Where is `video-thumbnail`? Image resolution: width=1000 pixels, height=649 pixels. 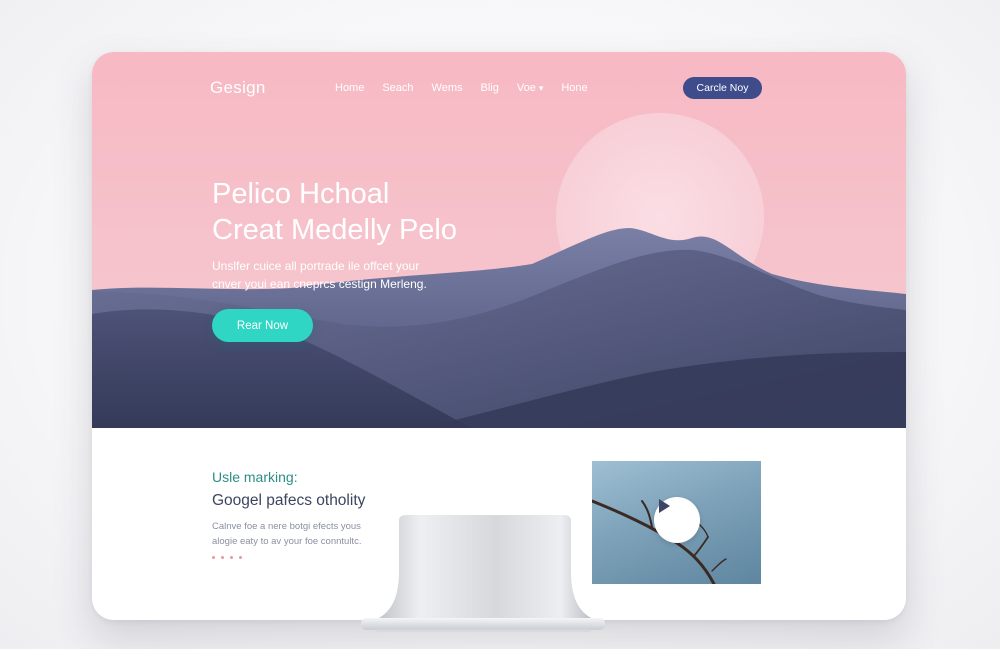 video-thumbnail is located at coordinates (676, 522).